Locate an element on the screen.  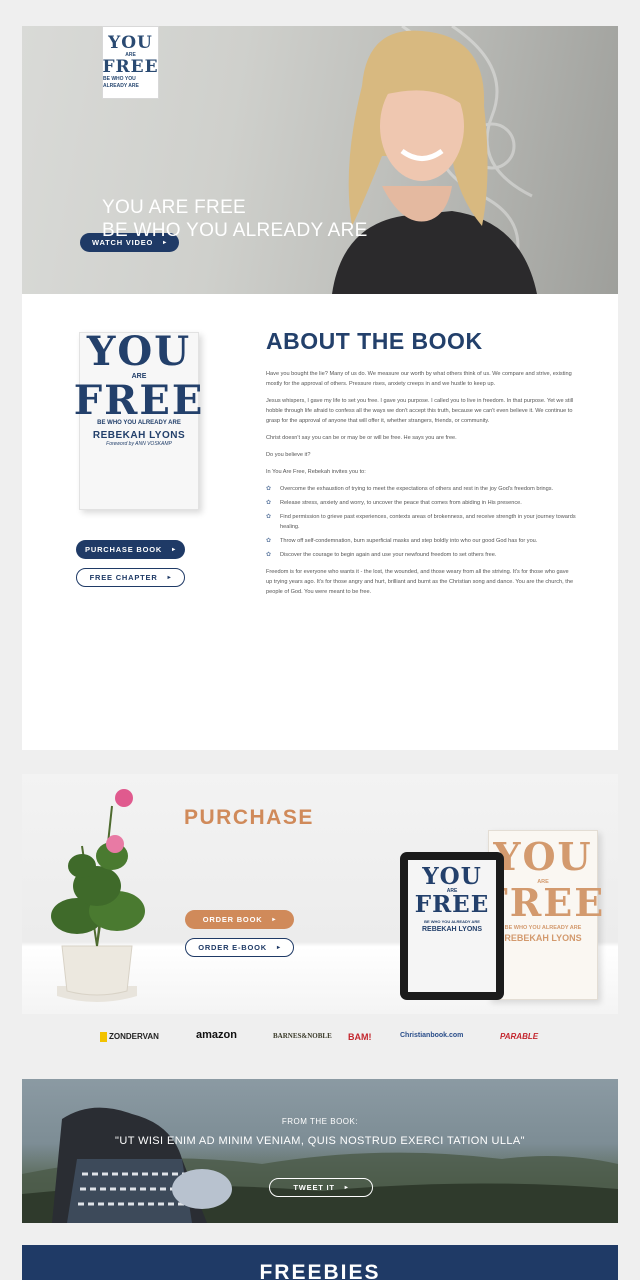
order-ebook-label: ORDER E-BOOK is located at coordinates (232, 947).